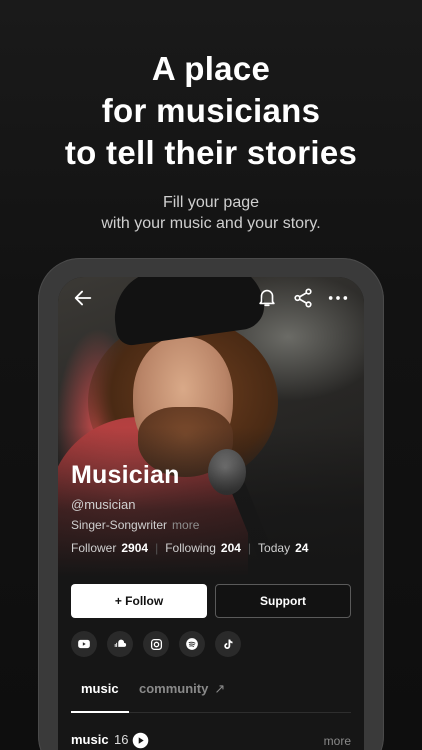 This screenshot has height=750, width=422. I want to click on profile-role-text: Singer-Songwriter, so click(119, 525).